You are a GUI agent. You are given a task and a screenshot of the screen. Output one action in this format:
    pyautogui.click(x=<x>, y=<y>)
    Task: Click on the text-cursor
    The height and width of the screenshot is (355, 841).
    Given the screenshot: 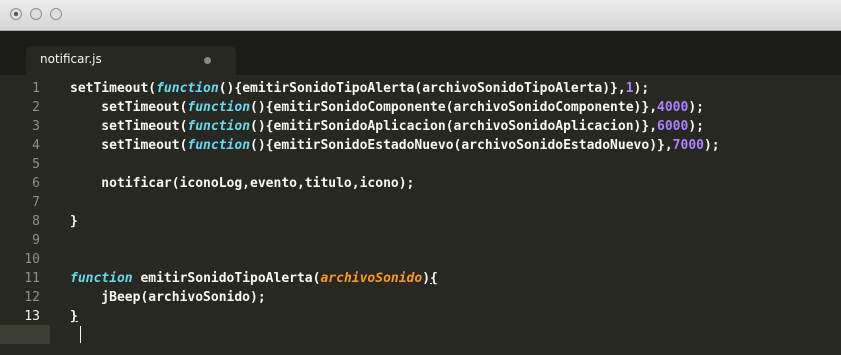 What is the action you would take?
    pyautogui.click(x=80, y=334)
    